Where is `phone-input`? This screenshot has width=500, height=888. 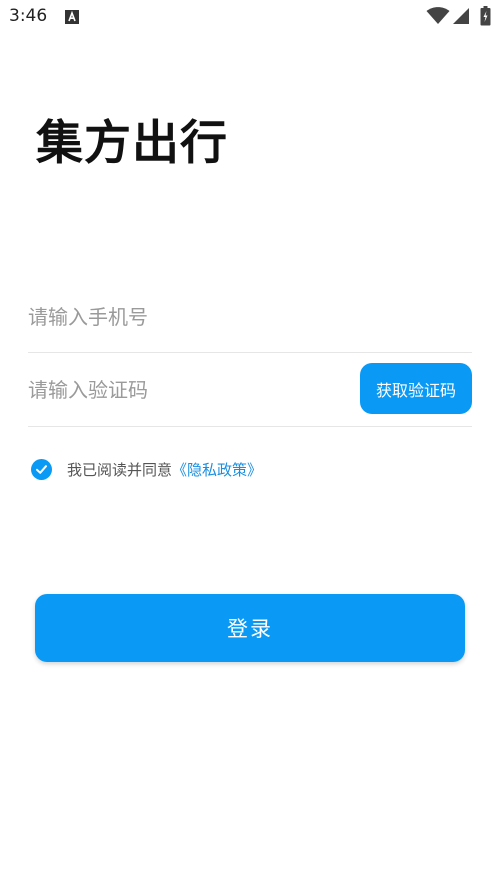 phone-input is located at coordinates (250, 317).